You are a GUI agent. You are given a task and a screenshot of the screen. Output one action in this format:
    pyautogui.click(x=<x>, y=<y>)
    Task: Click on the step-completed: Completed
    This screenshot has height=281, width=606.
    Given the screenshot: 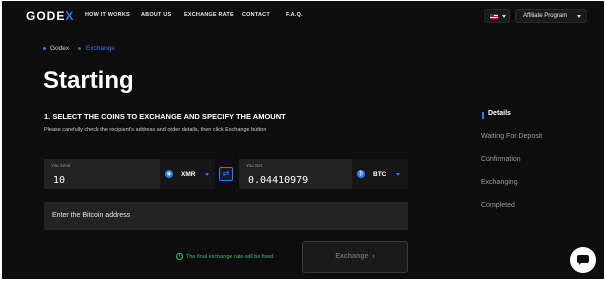 What is the action you would take?
    pyautogui.click(x=498, y=205)
    